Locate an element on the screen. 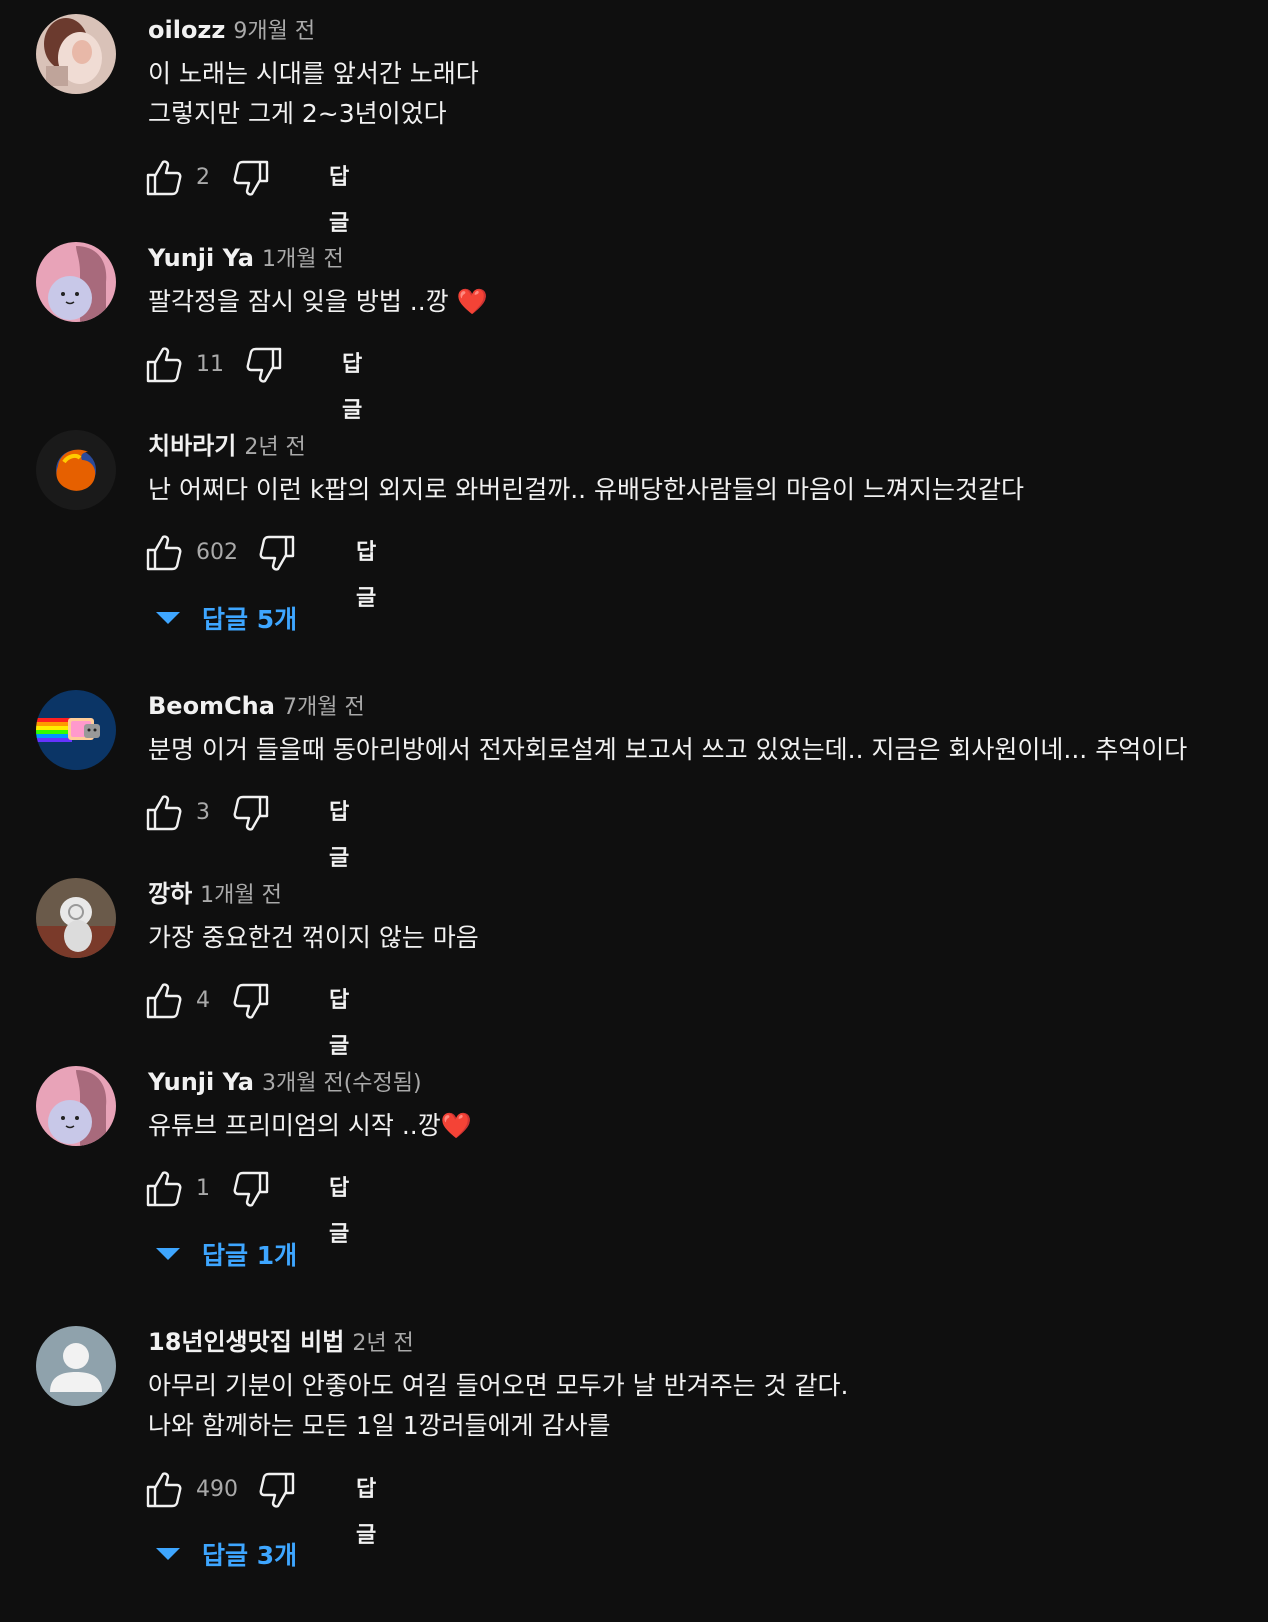  comment-header: 치바라기 2년 전 is located at coordinates (227, 446).